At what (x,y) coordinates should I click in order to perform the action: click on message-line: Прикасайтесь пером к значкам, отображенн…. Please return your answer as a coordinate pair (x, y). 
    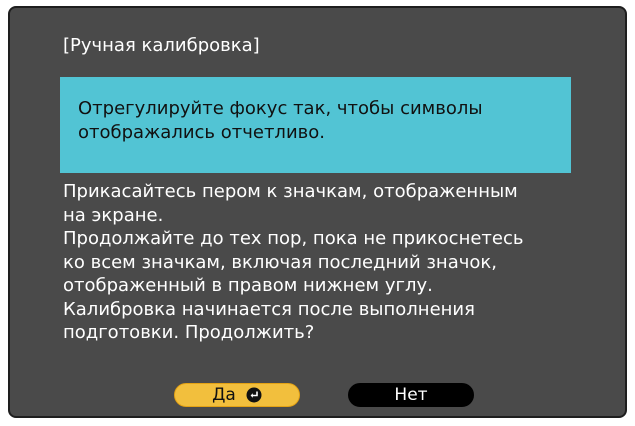
    Looking at the image, I should click on (290, 191).